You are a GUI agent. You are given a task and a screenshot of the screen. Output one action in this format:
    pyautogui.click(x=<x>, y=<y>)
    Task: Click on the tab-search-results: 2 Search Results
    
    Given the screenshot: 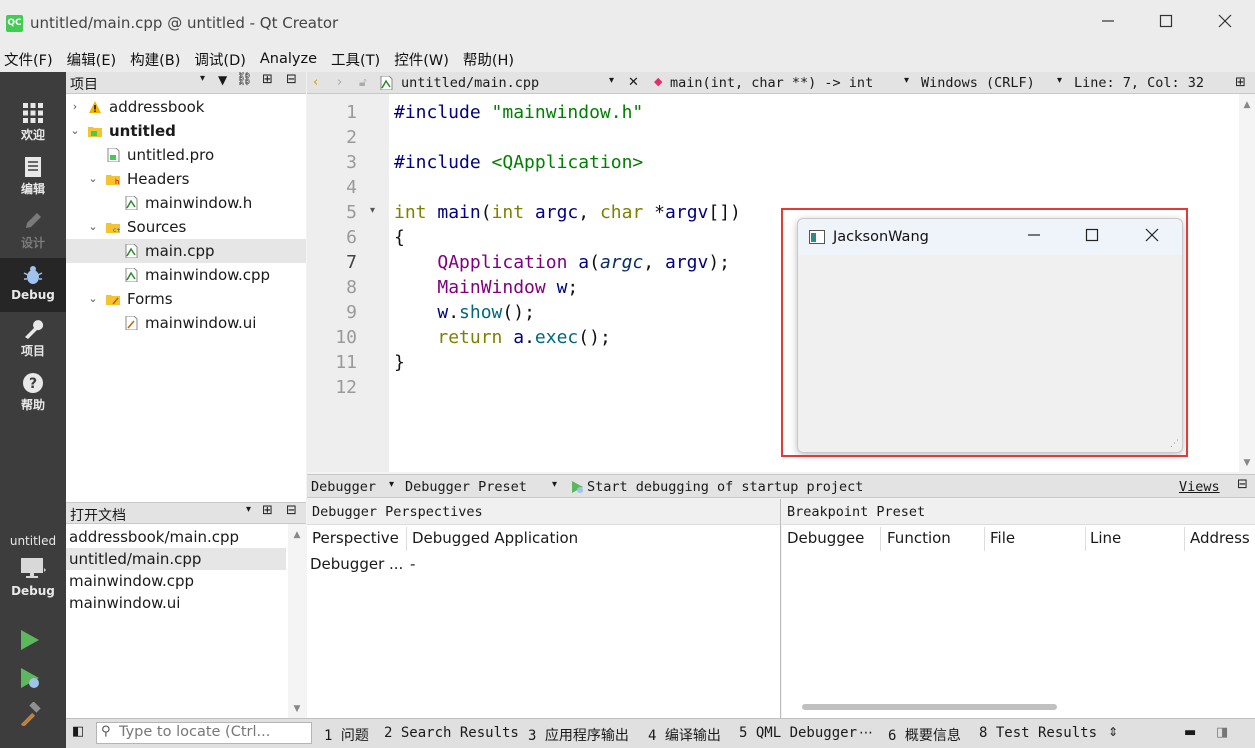 What is the action you would take?
    pyautogui.click(x=451, y=733)
    